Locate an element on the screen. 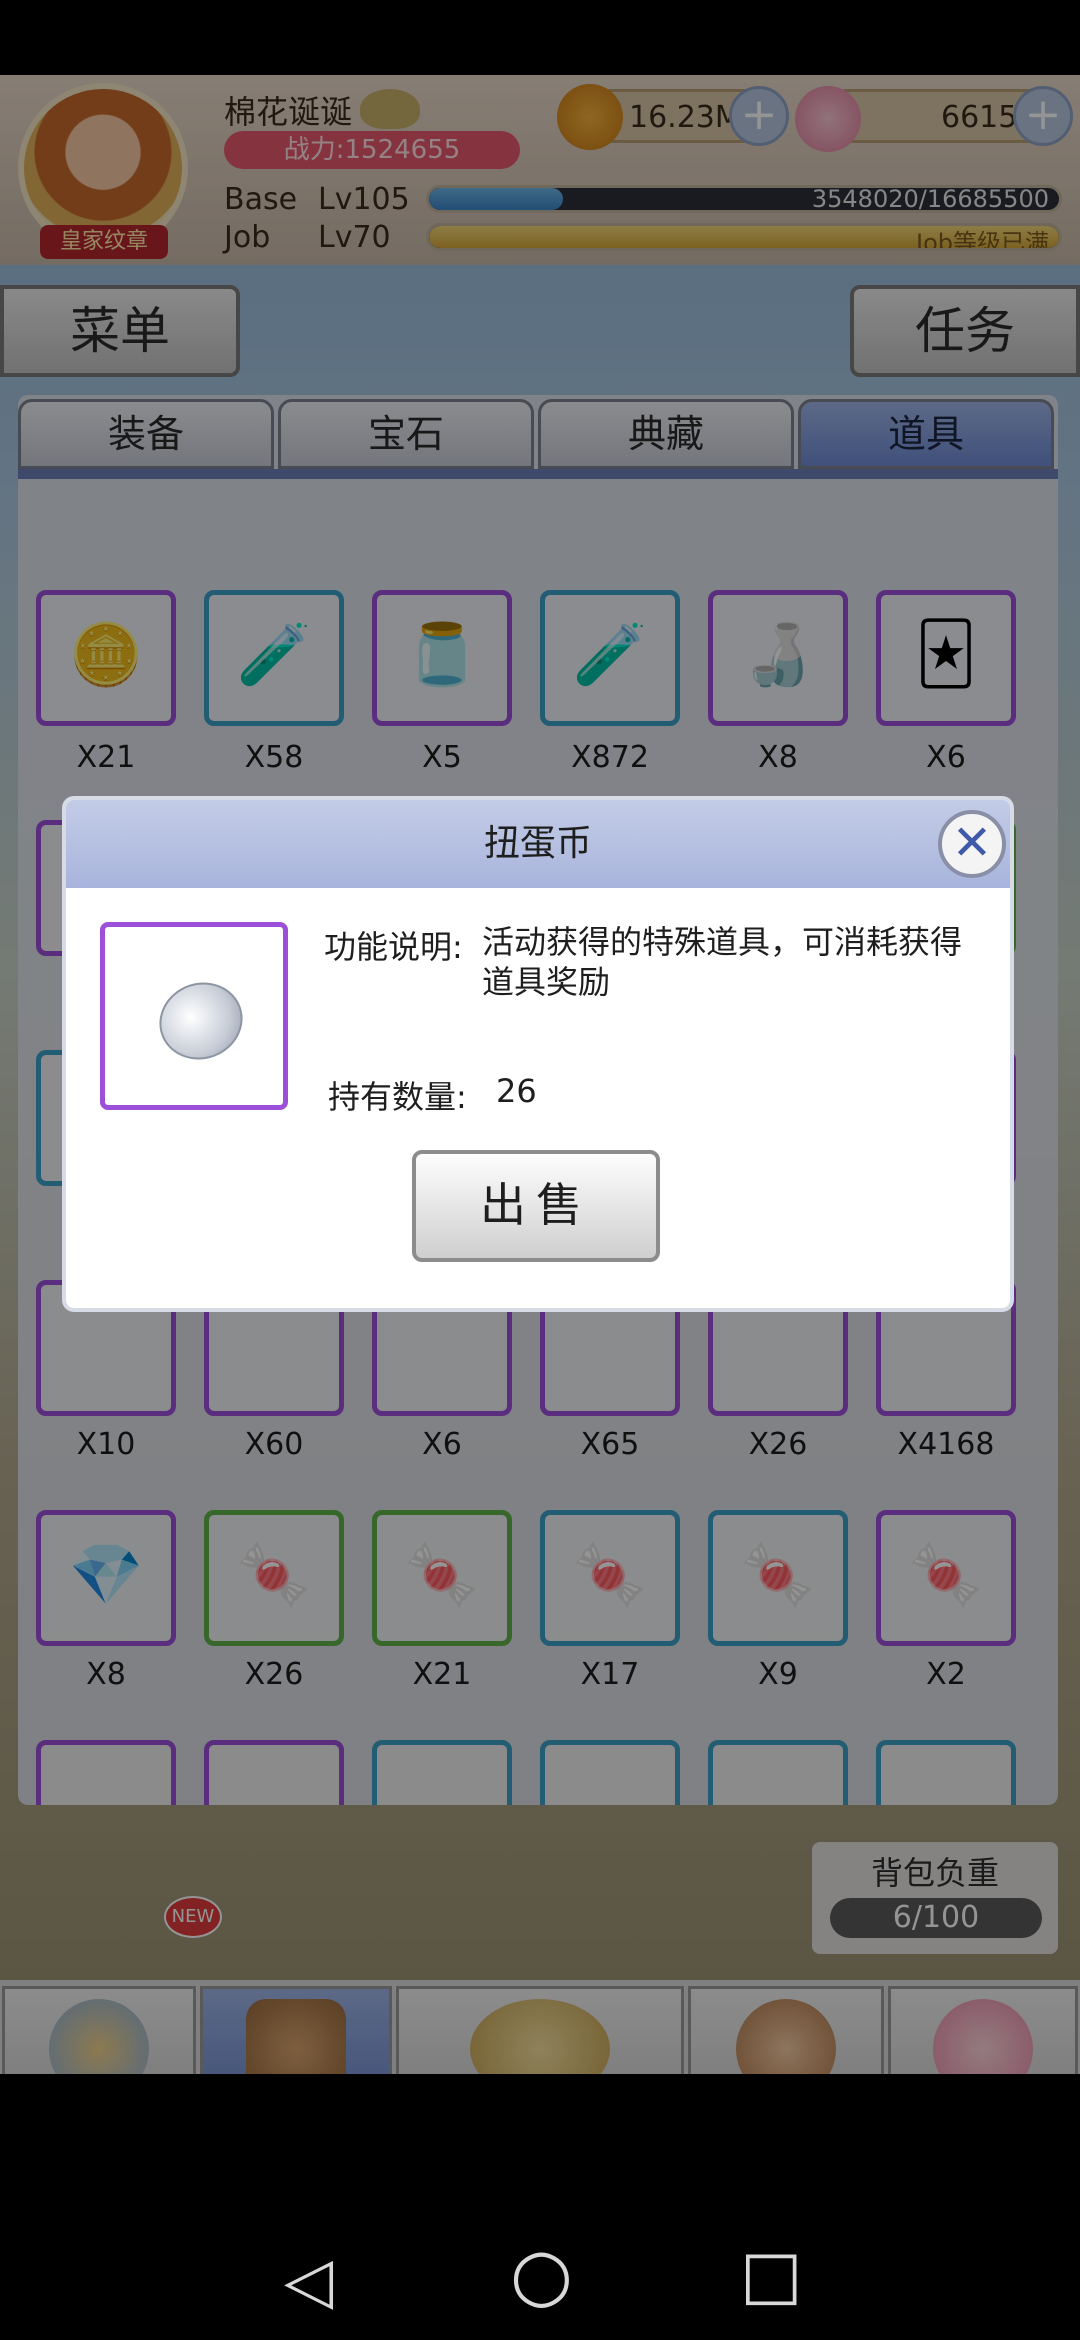 Image resolution: width=1080 pixels, height=2340 pixels. modal-header: 扭蛋币 ✕ is located at coordinates (538, 844).